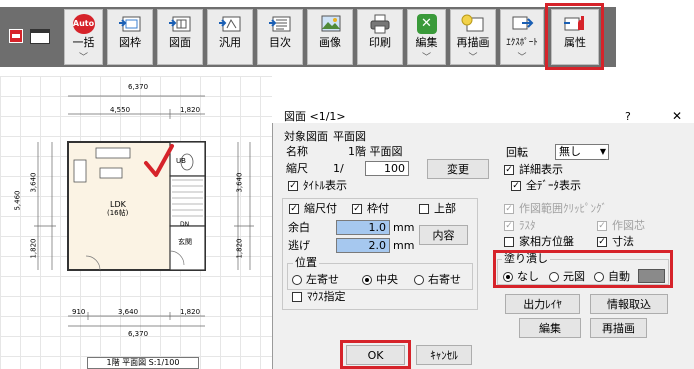 This screenshot has width=694, height=369. Describe the element at coordinates (297, 297) in the screenshot. I see `mouse-spec-checkbox` at that location.